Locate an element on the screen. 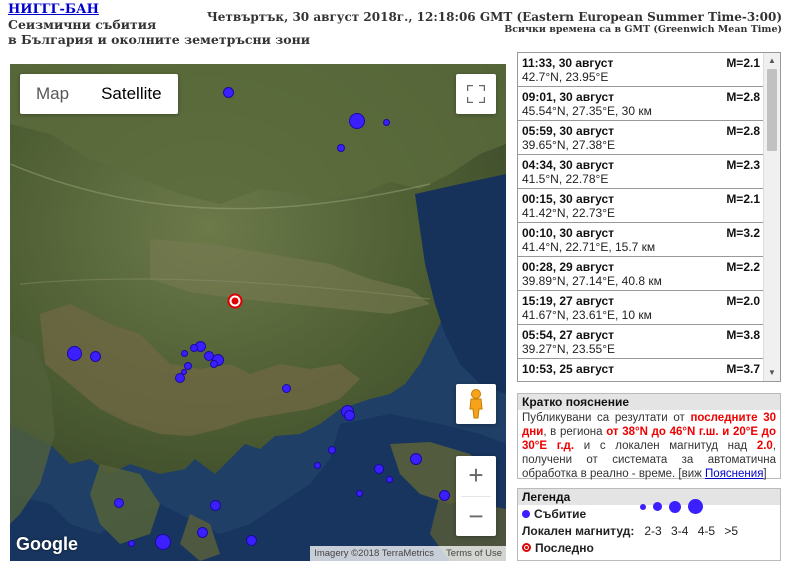 This screenshot has width=792, height=565. pegman-icon is located at coordinates (476, 404).